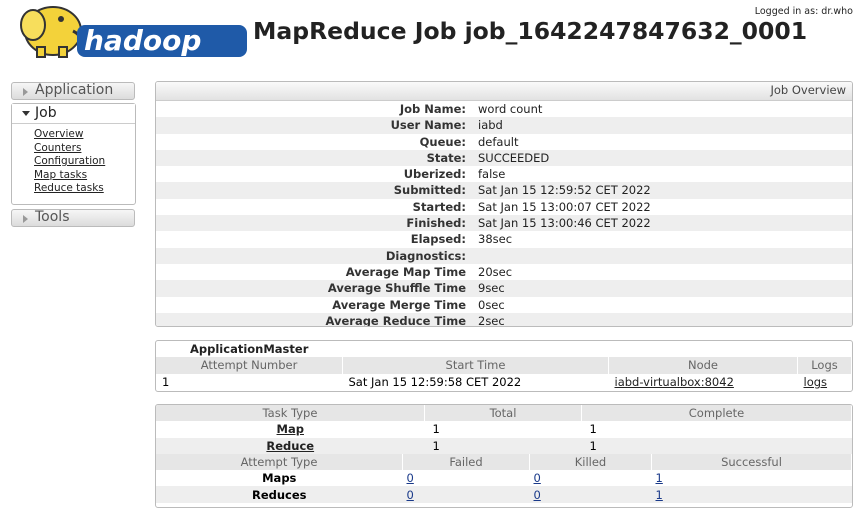  Describe the element at coordinates (26, 113) in the screenshot. I see `chevron-down-icon` at that location.